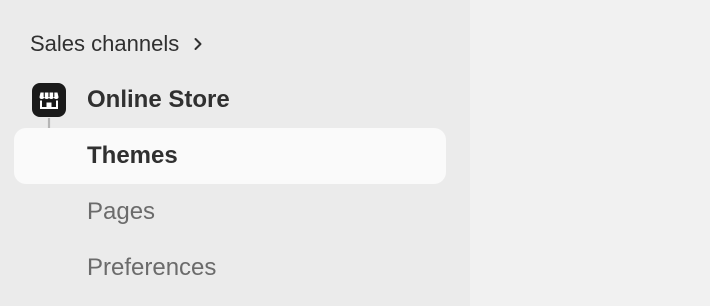  What do you see at coordinates (121, 211) in the screenshot?
I see `sidebar-item-label: Pages` at bounding box center [121, 211].